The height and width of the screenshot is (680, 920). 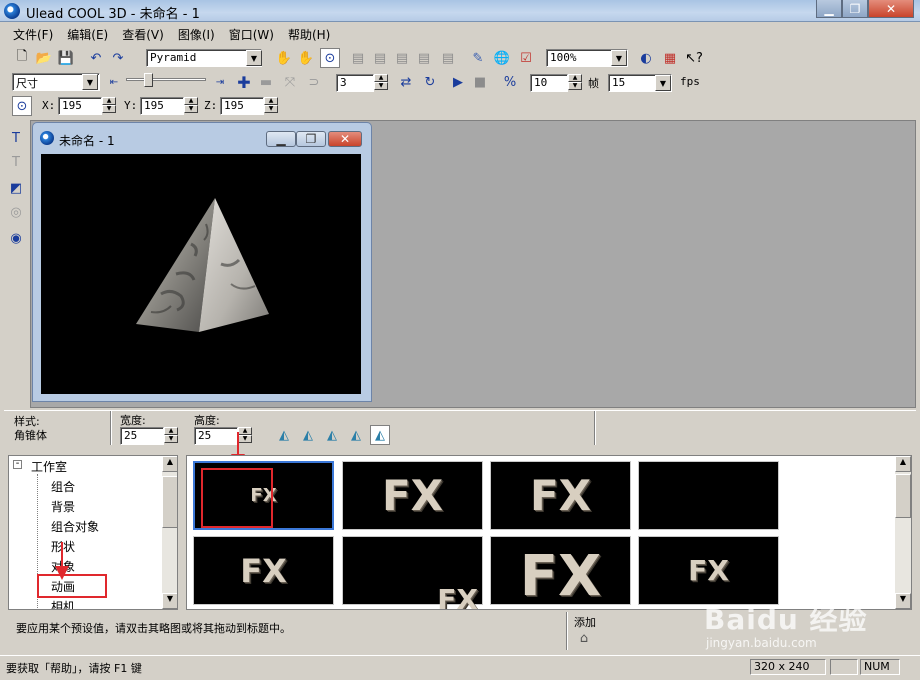 What do you see at coordinates (575, 82) in the screenshot?
I see `total-frames-spinner: ▲ ▼` at bounding box center [575, 82].